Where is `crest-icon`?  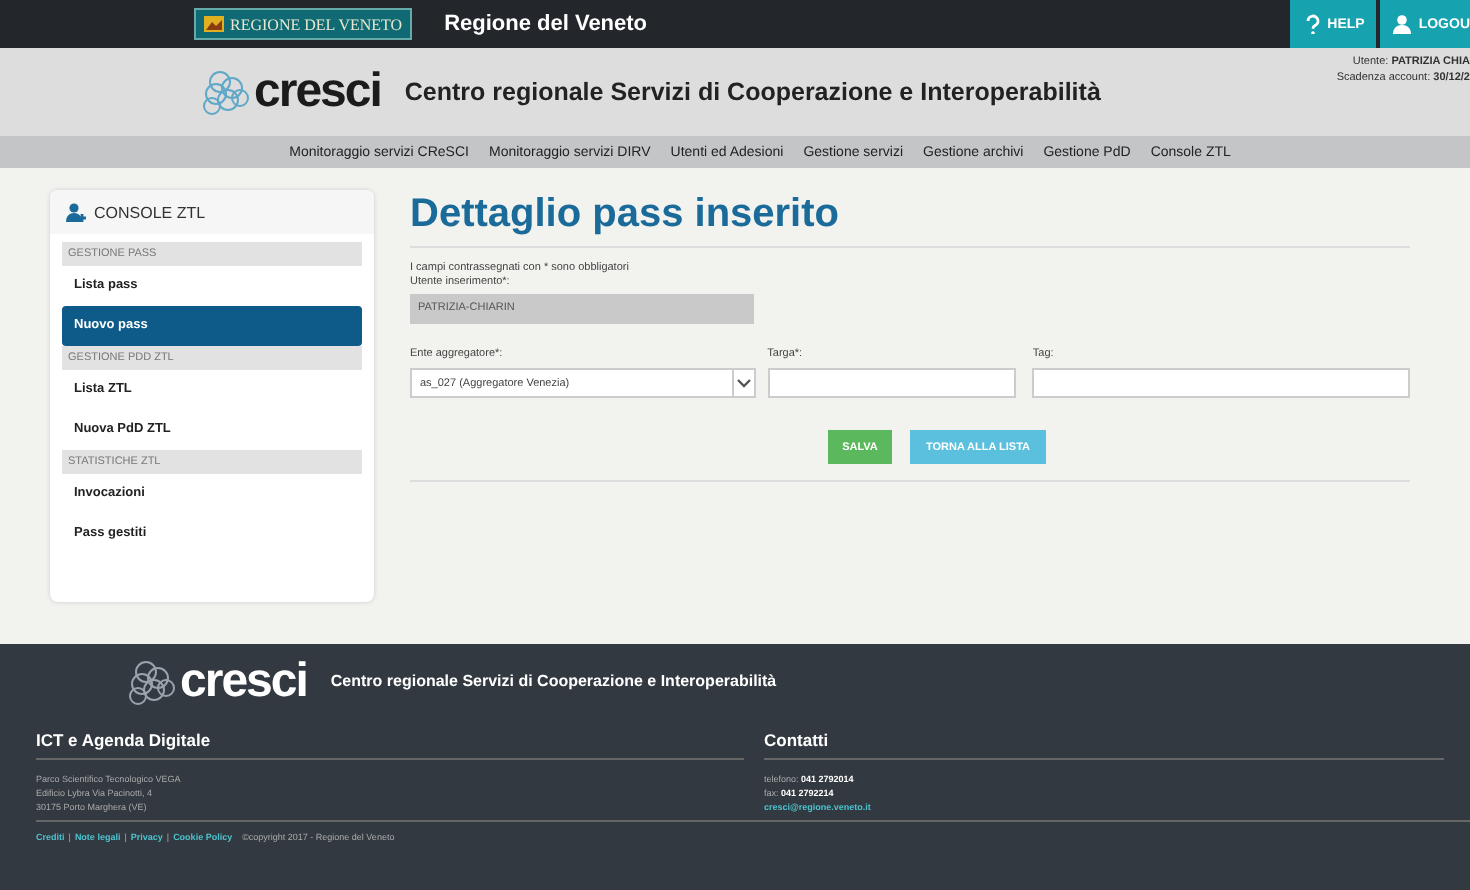 crest-icon is located at coordinates (214, 24).